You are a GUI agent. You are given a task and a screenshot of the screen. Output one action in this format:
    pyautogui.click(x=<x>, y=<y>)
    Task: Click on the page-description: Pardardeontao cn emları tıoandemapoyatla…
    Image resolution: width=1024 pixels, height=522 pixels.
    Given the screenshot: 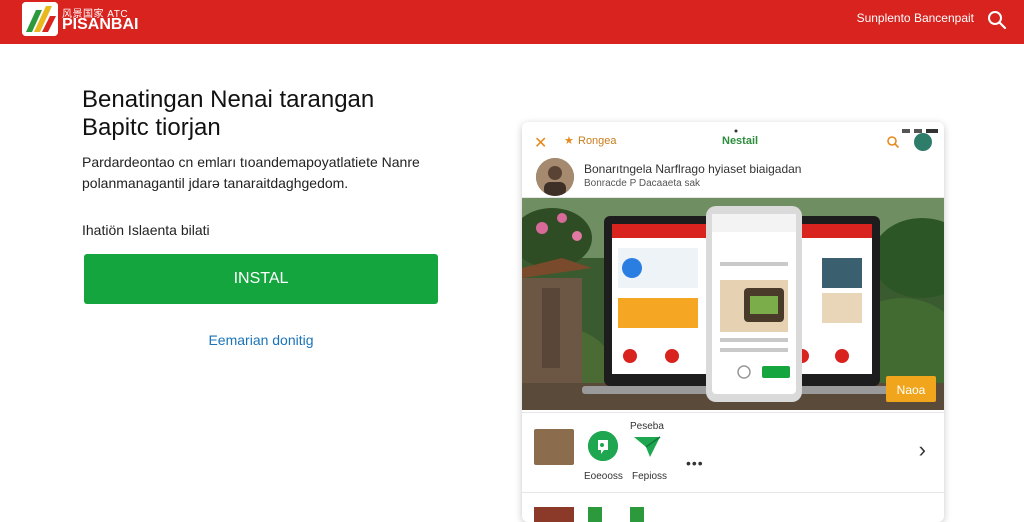 What is the action you would take?
    pyautogui.click(x=251, y=172)
    